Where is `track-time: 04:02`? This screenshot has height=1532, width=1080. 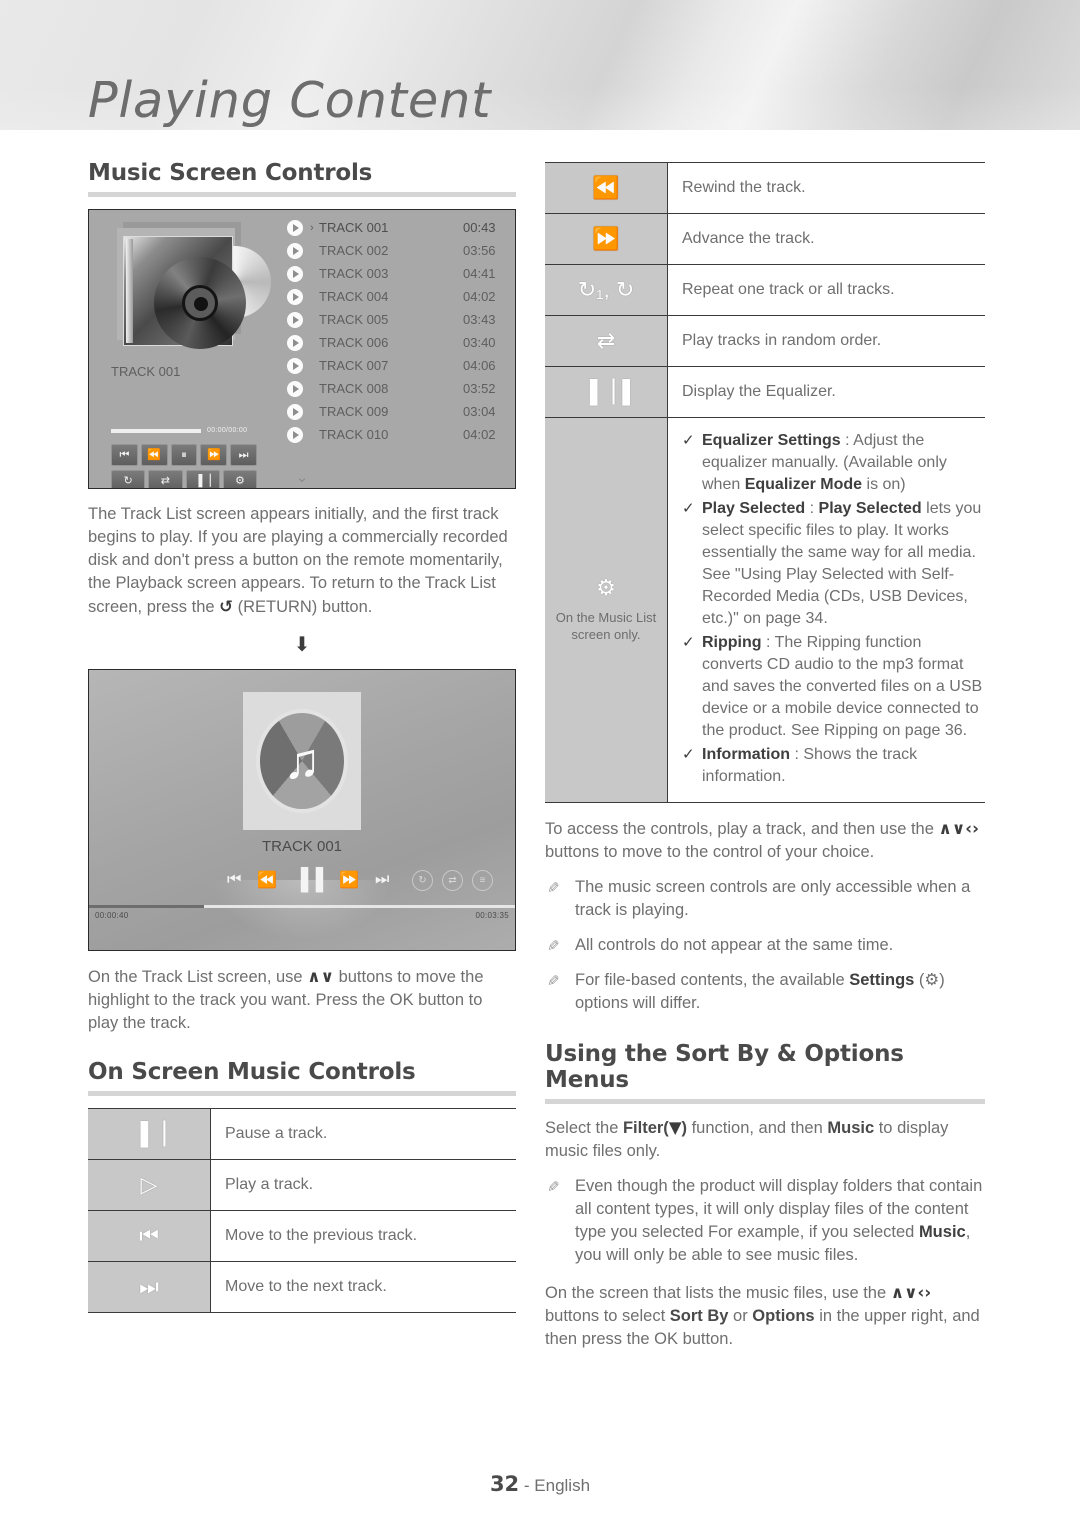 track-time: 04:02 is located at coordinates (479, 296).